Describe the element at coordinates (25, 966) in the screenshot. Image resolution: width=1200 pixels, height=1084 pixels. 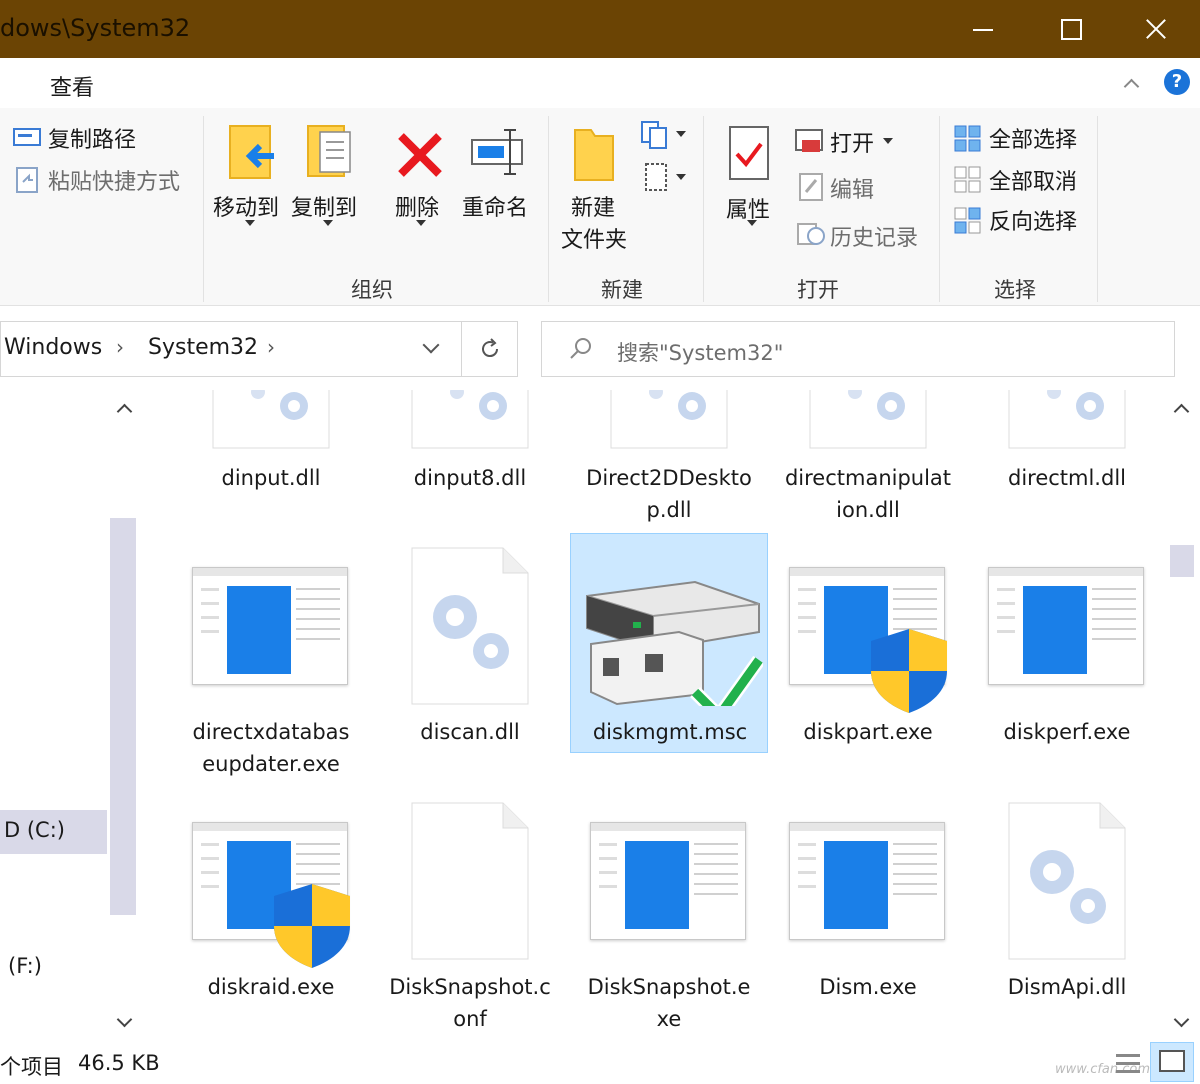
I see `nav-item-drive-f: (F:)` at that location.